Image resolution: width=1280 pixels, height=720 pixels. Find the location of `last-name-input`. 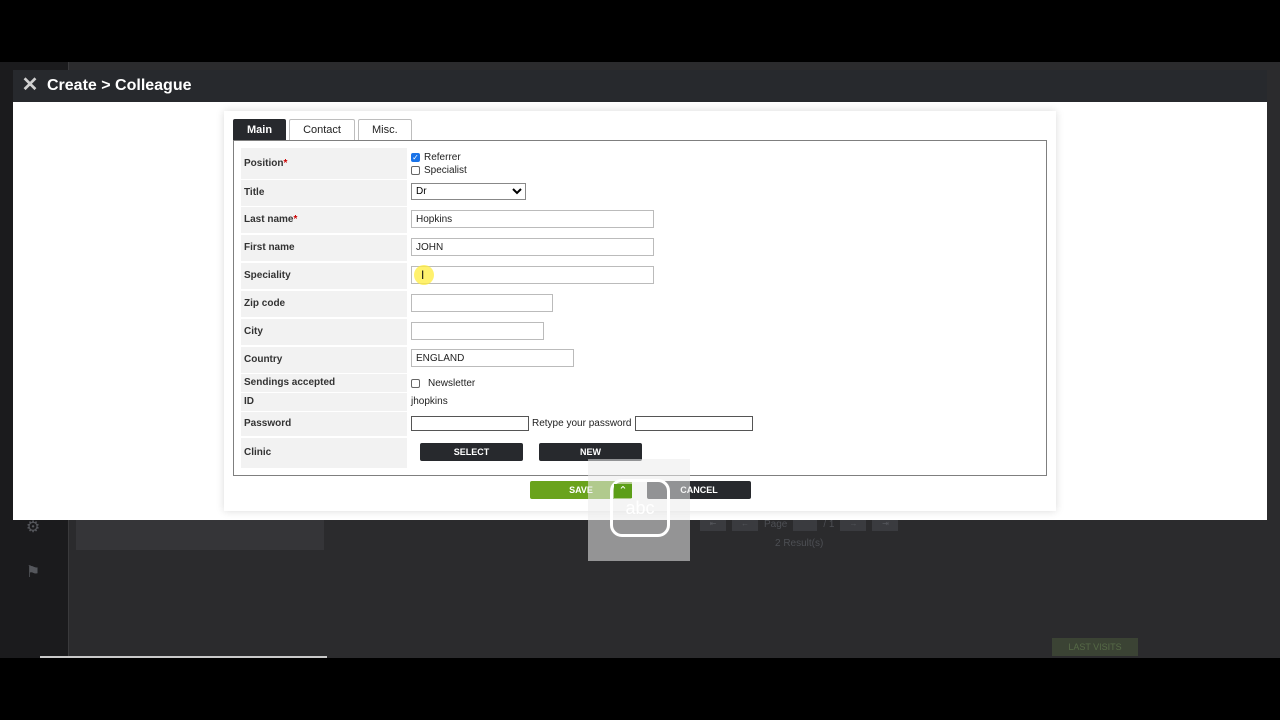

last-name-input is located at coordinates (532, 219).